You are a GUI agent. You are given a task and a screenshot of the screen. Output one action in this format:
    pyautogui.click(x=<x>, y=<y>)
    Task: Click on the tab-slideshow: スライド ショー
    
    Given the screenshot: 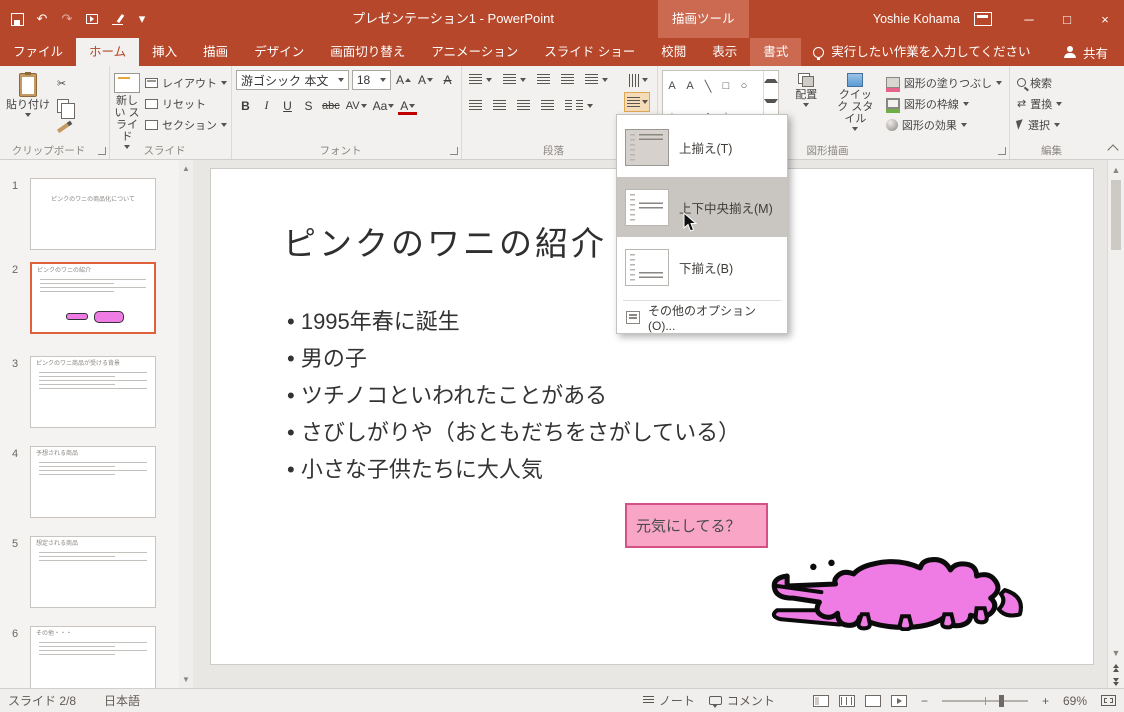 What is the action you would take?
    pyautogui.click(x=589, y=52)
    